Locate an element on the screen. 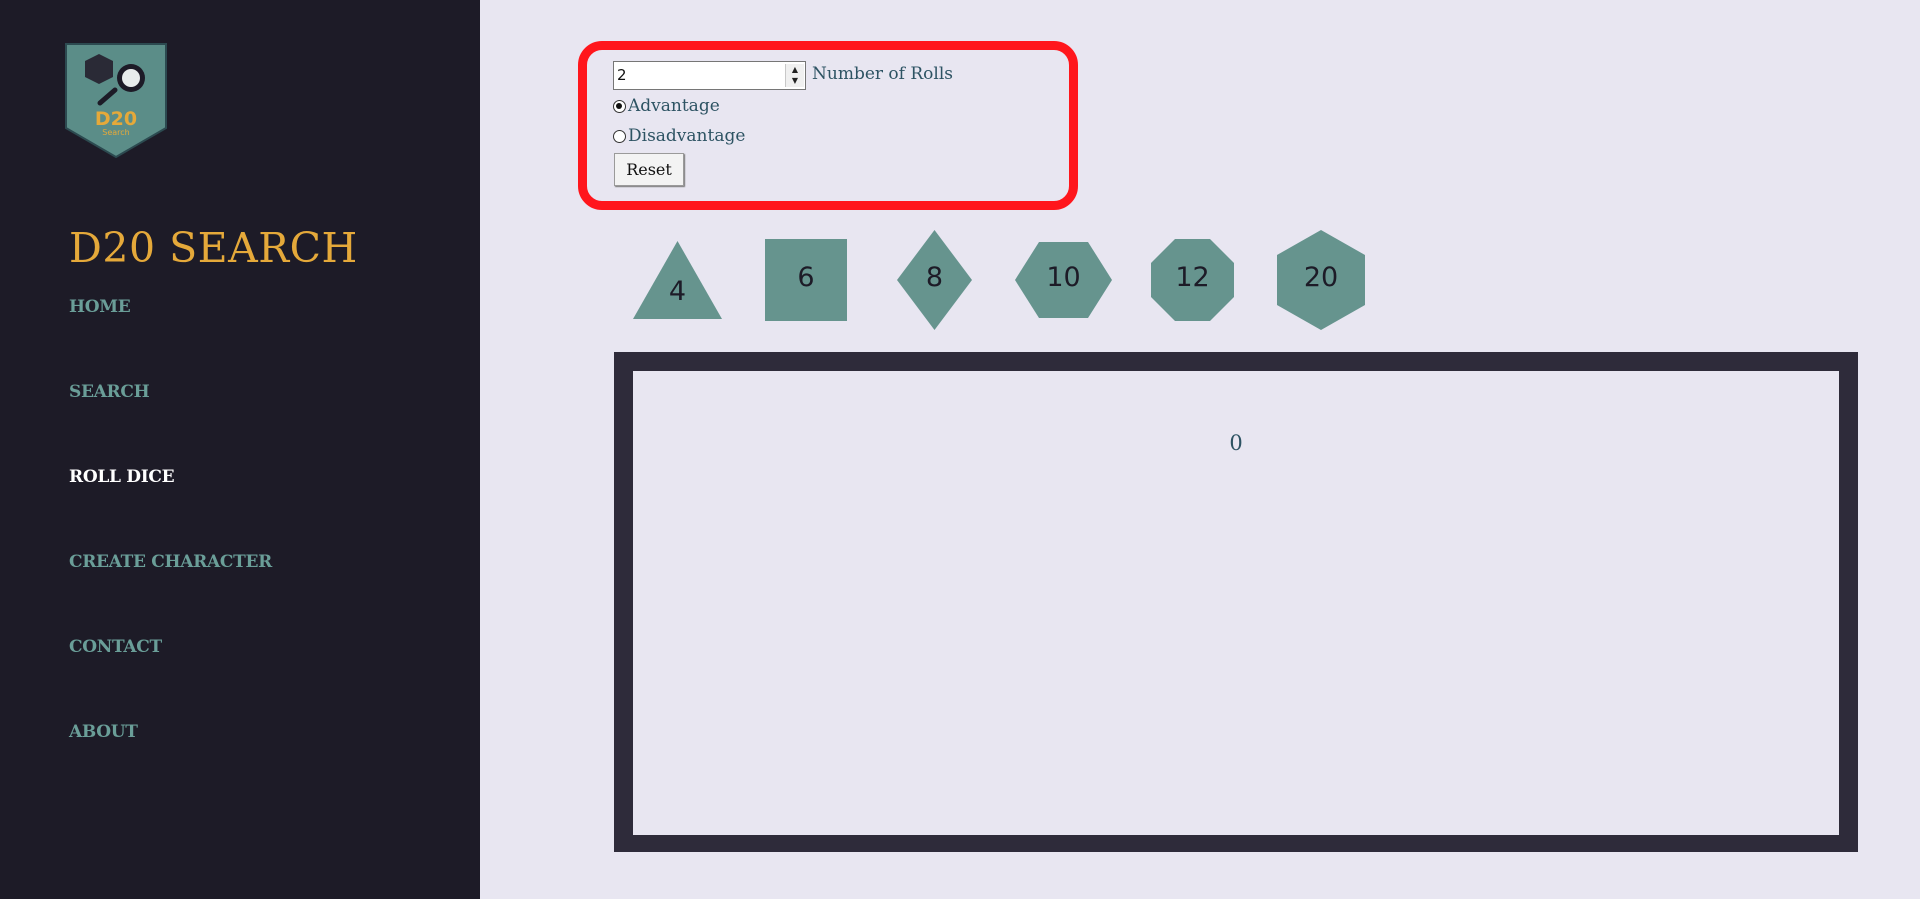 This screenshot has width=1920, height=899. d20-label: 20 is located at coordinates (1321, 277).